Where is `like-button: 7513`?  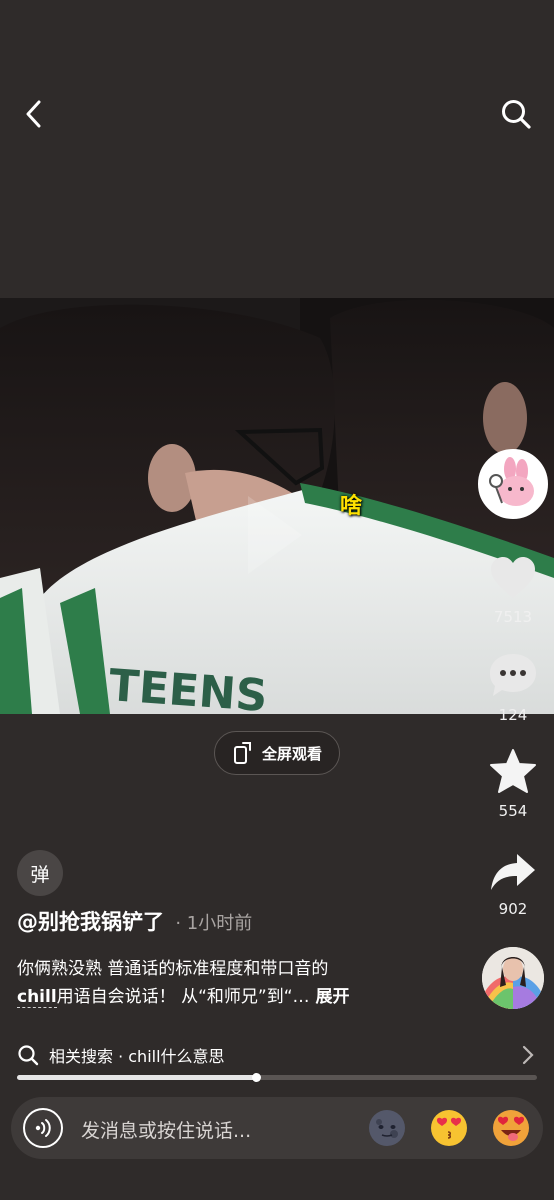 like-button: 7513 is located at coordinates (513, 591).